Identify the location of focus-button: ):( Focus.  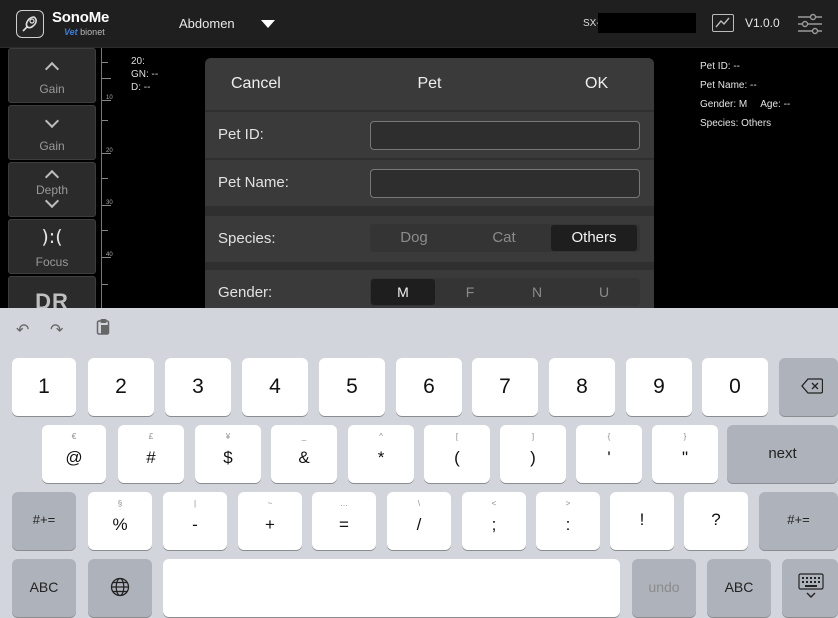
(52, 246).